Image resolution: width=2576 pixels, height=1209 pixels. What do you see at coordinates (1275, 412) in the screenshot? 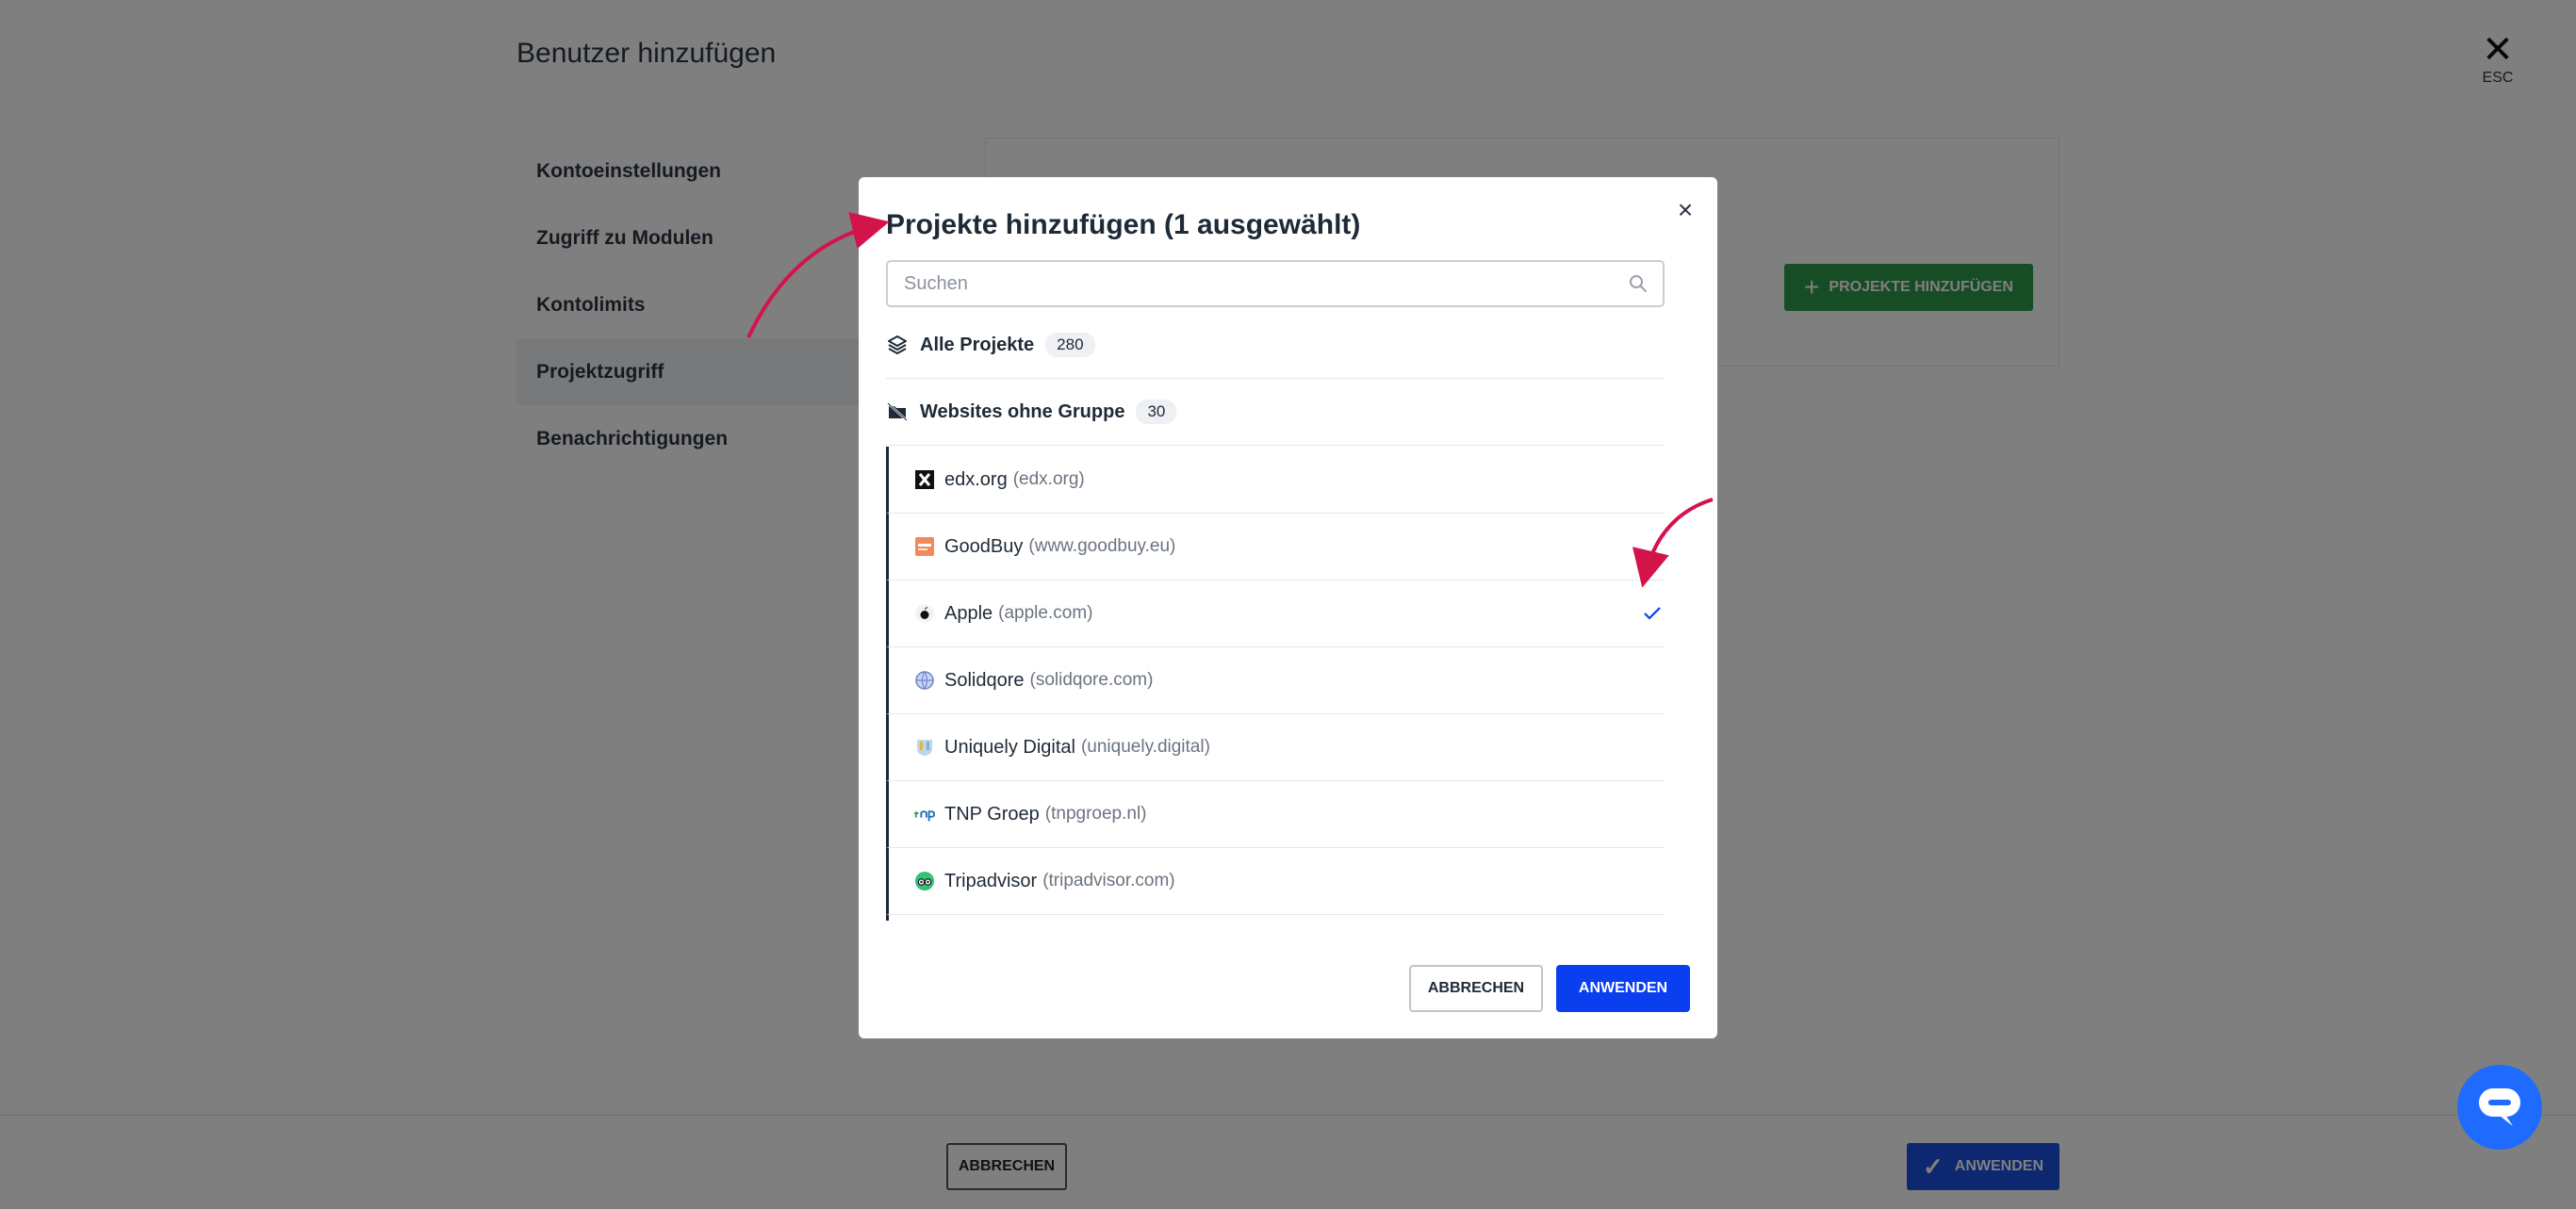
I see `ungrouped-websites-row: Websites ohne Gruppe 30` at bounding box center [1275, 412].